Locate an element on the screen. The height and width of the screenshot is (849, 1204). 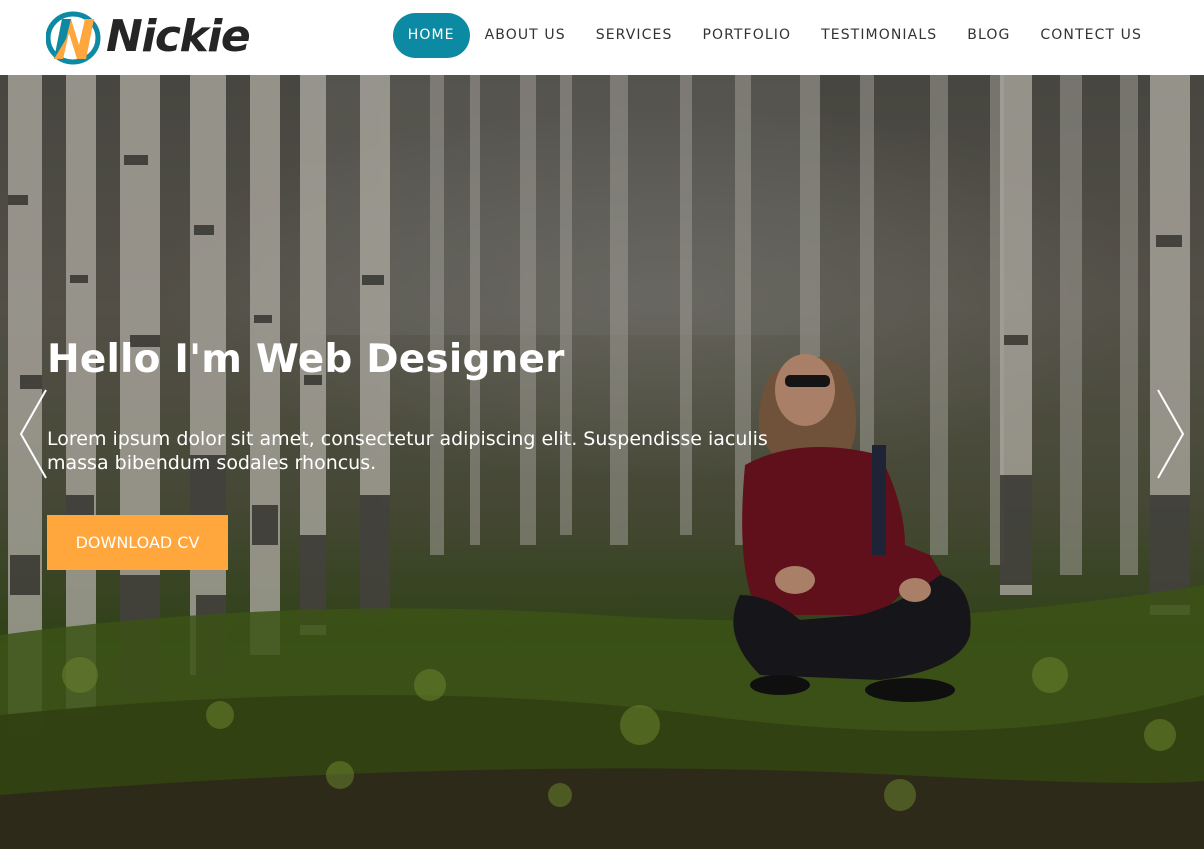
nav-item-home: HOME is located at coordinates (431, 35).